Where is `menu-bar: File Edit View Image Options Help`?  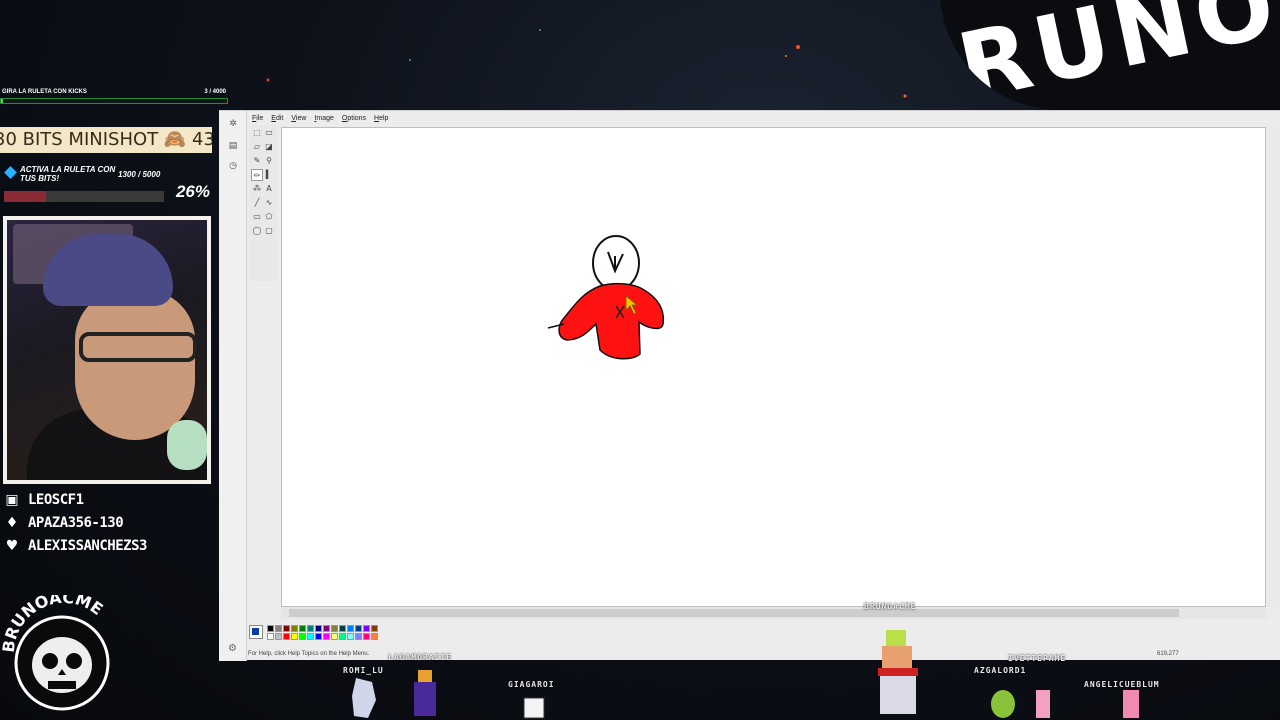
menu-bar: File Edit View Image Options Help is located at coordinates (320, 119).